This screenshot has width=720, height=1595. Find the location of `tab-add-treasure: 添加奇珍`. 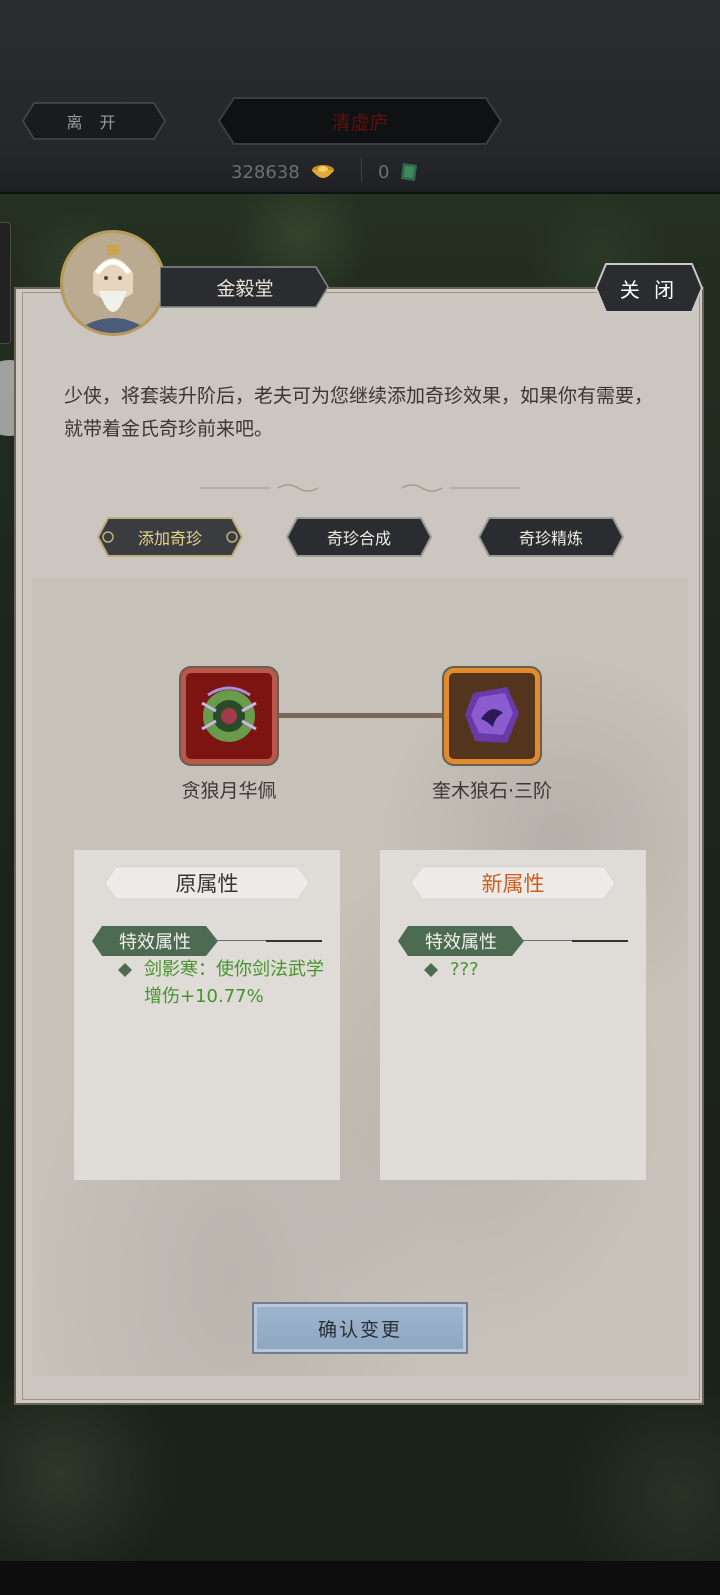

tab-add-treasure: 添加奇珍 is located at coordinates (170, 537).